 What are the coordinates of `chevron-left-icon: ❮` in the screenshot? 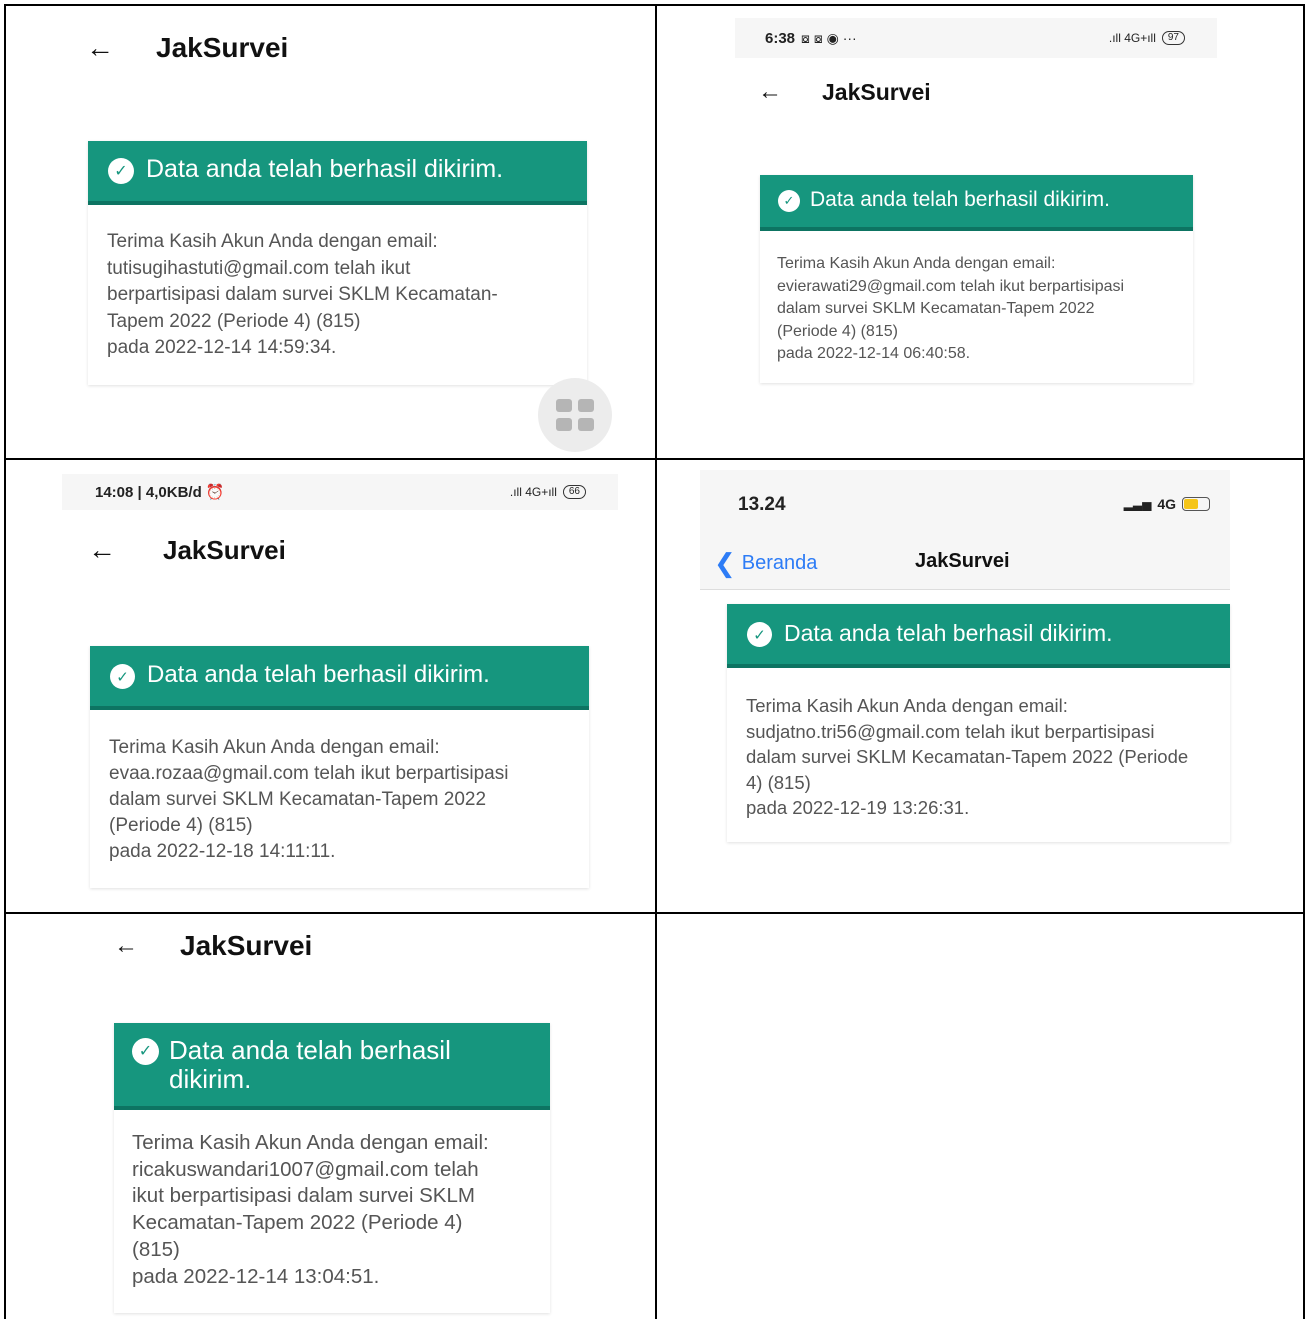 It's located at (725, 563).